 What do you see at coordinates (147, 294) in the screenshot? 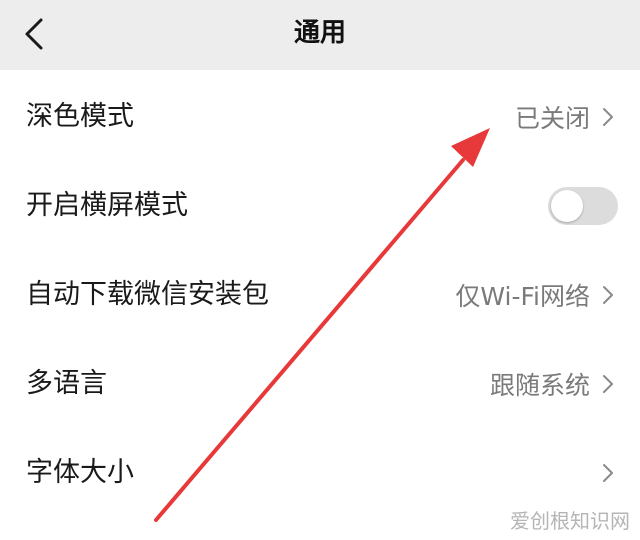
I see `settings-row-label: 自动下载微信安装包` at bounding box center [147, 294].